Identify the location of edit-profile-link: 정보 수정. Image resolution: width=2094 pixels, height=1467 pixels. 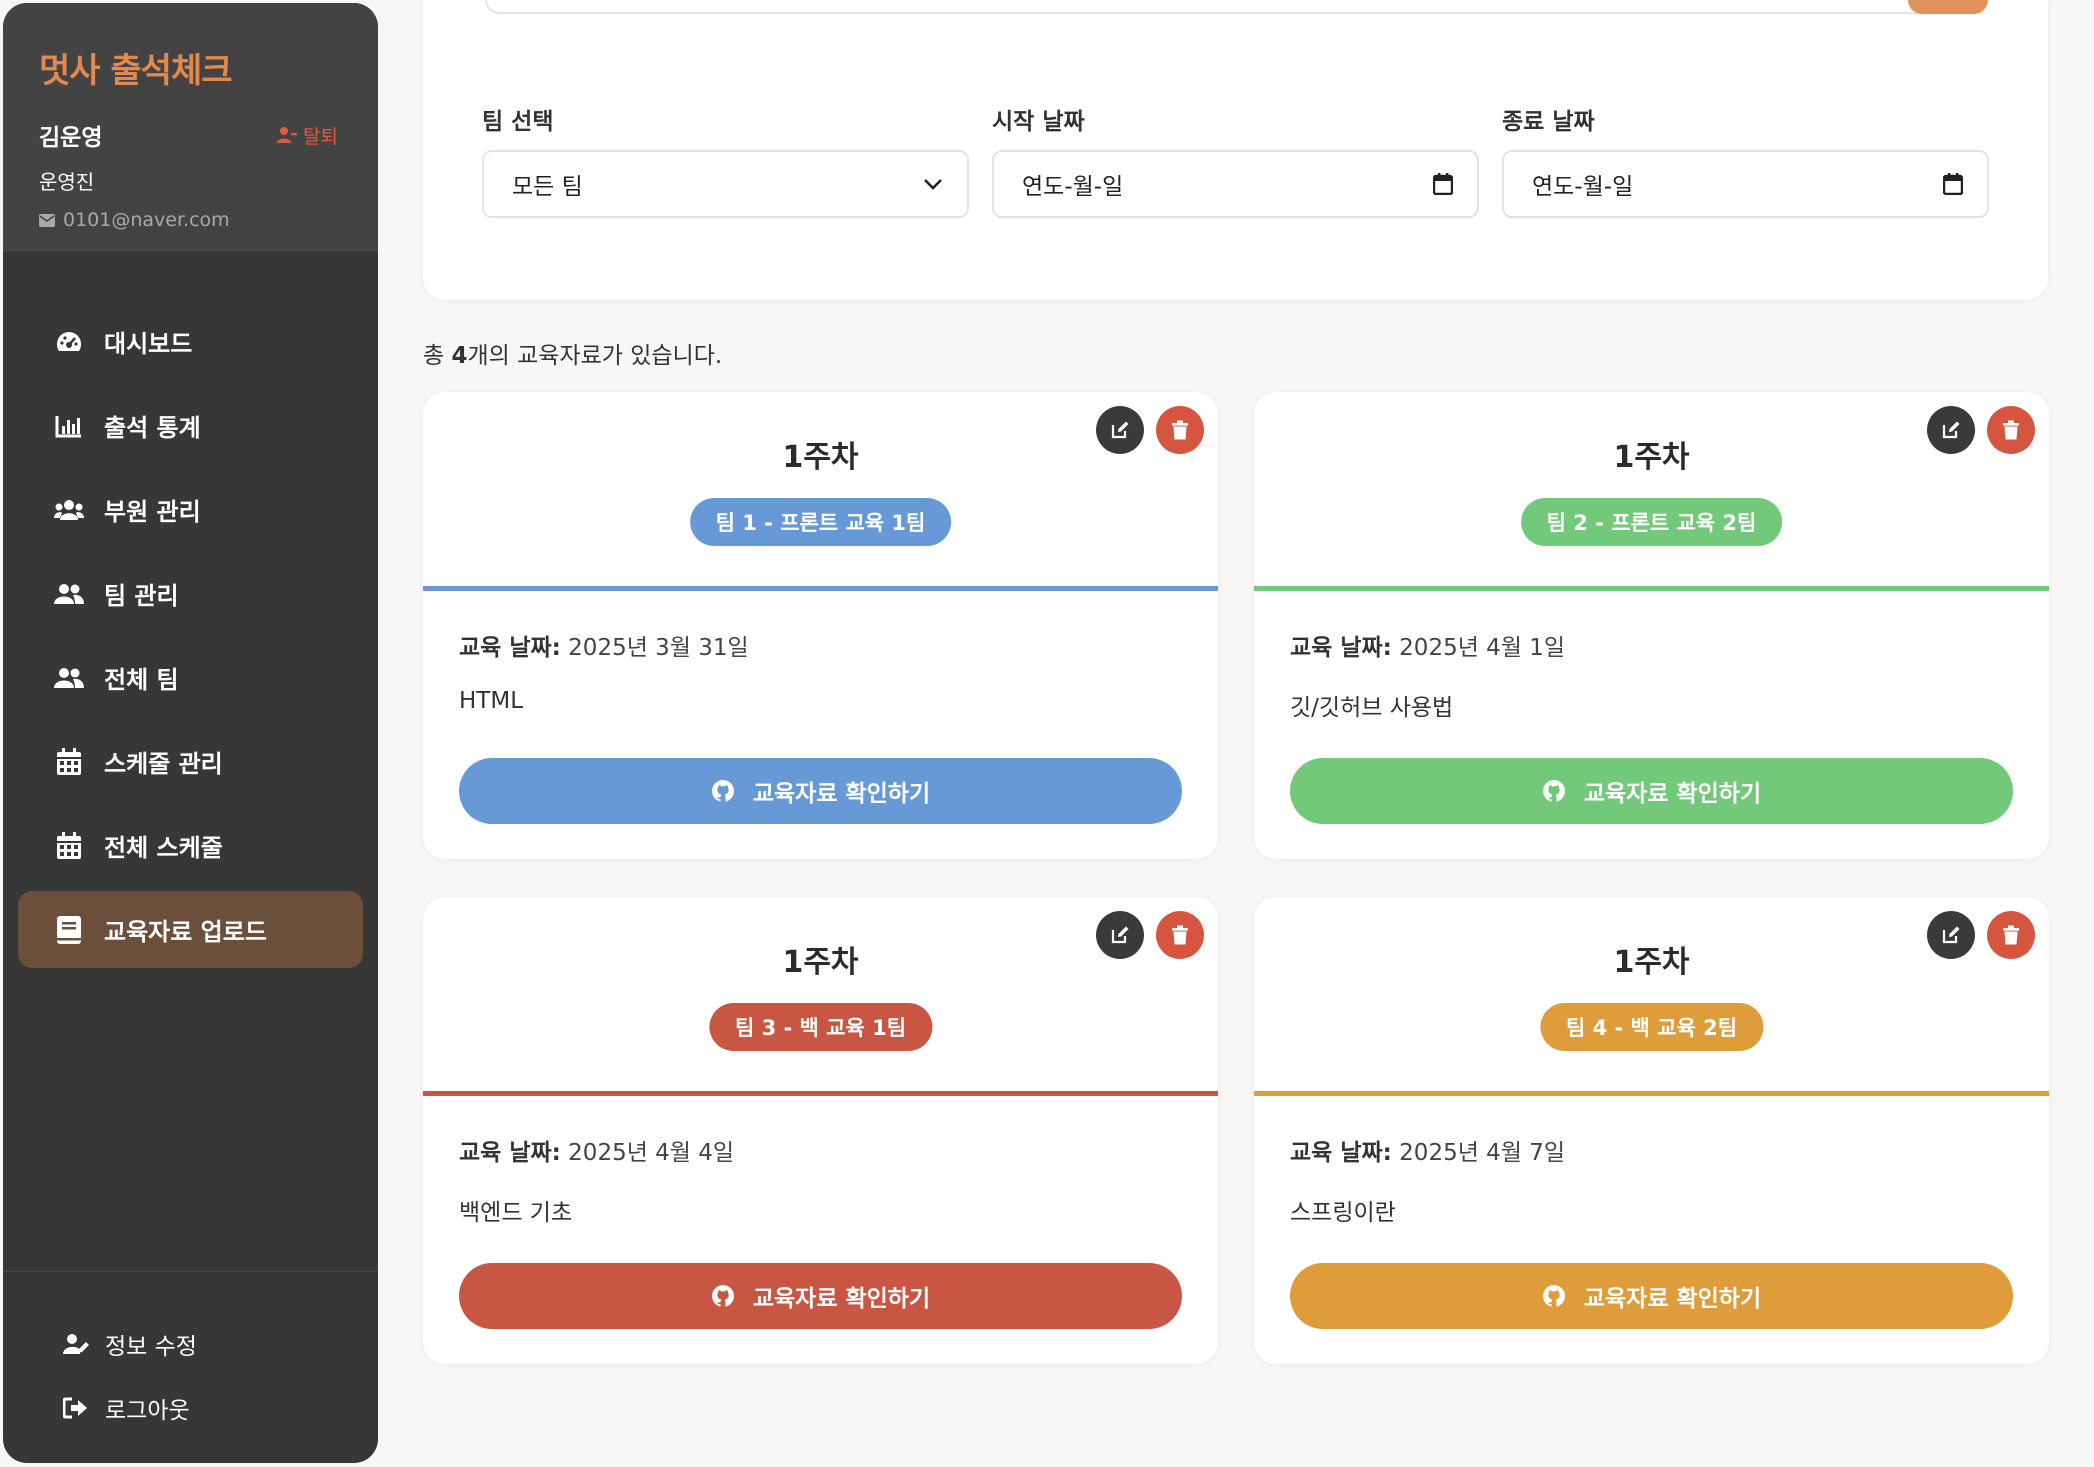
(190, 1344).